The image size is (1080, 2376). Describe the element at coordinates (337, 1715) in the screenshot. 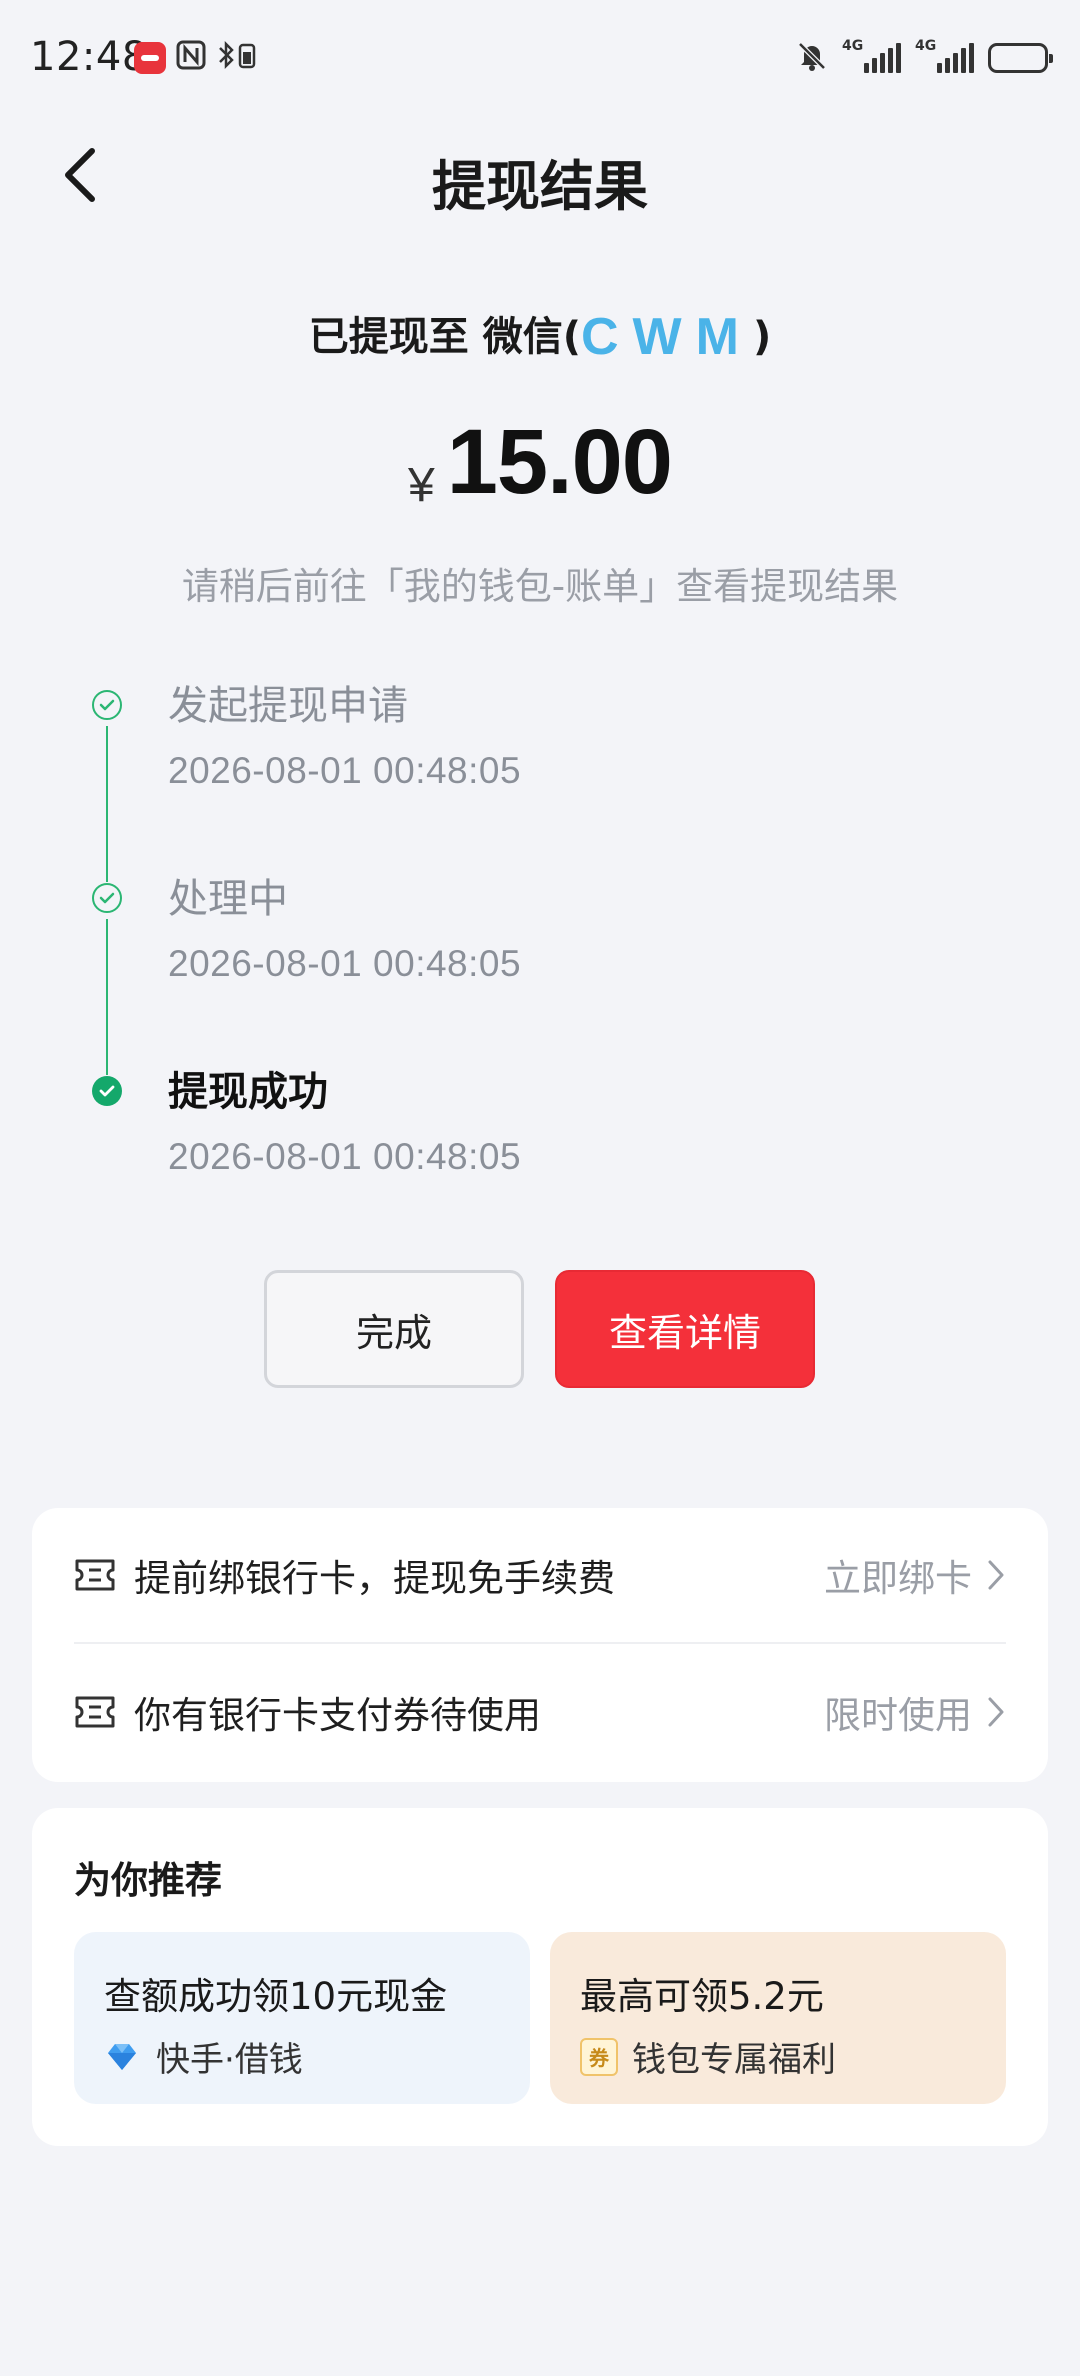

I see `promo-text: 你有银行卡支付券待使用` at that location.